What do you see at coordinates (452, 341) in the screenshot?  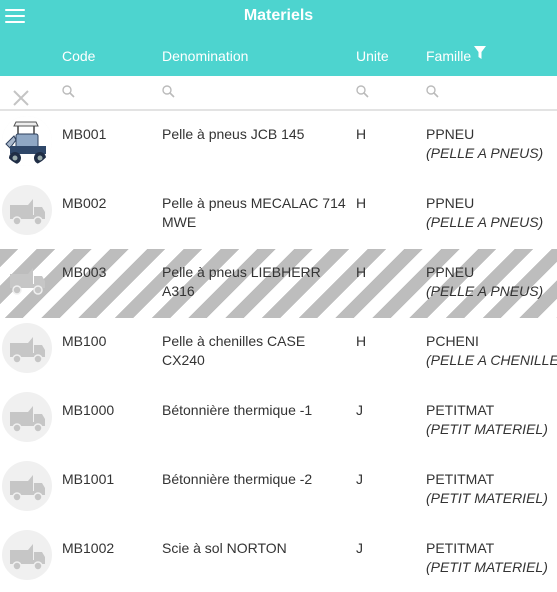 I see `famille-code: PCHENI` at bounding box center [452, 341].